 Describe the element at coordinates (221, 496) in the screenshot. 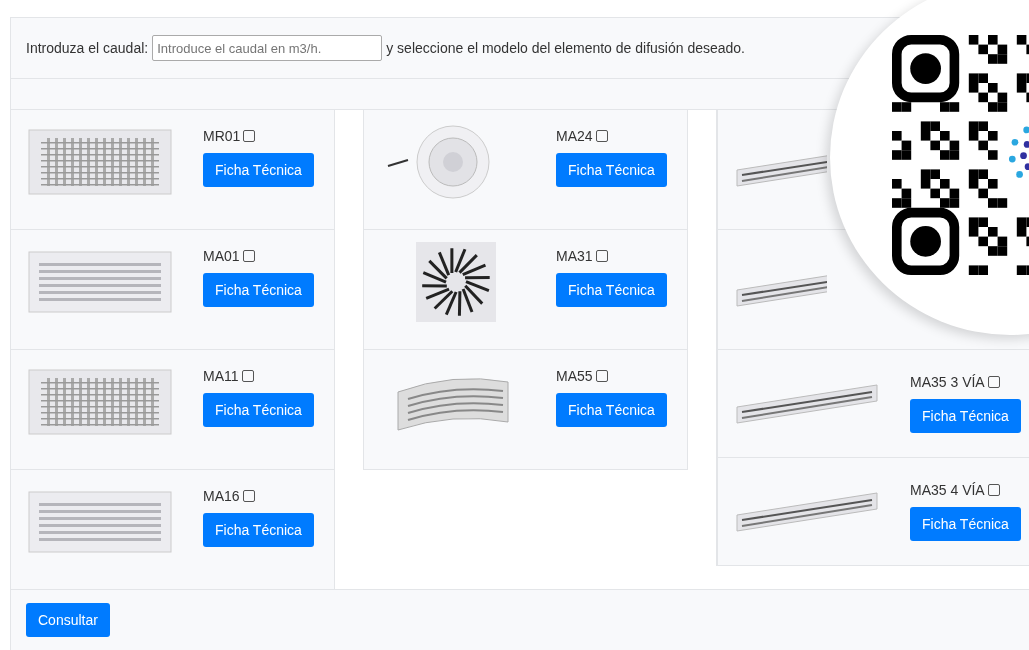

I see `model-label: MA16` at that location.